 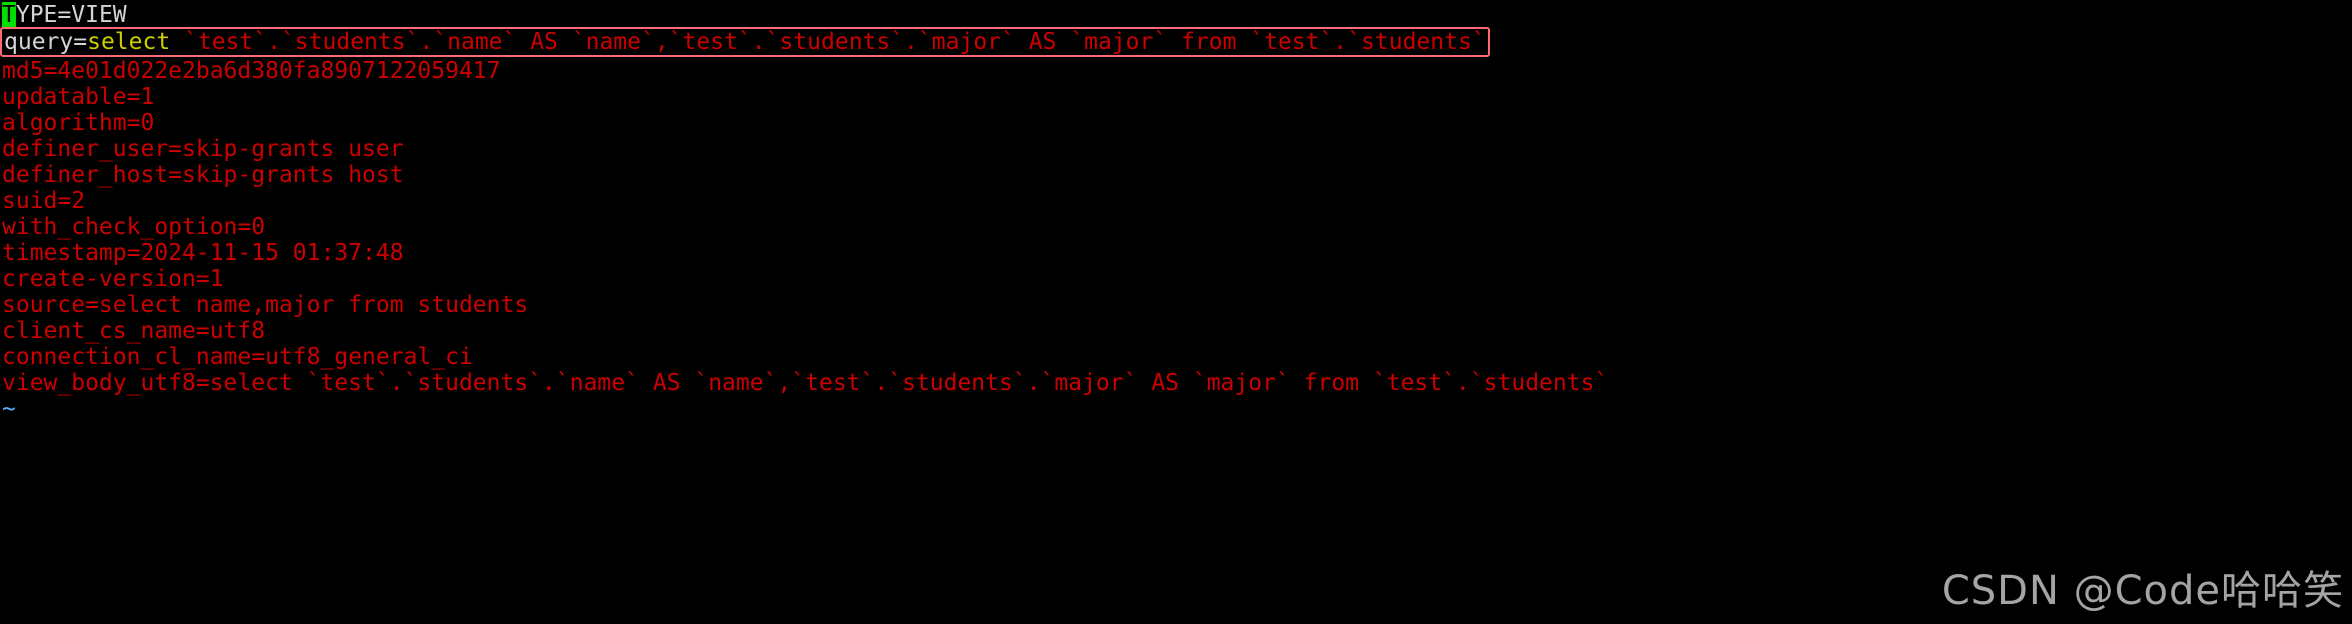 What do you see at coordinates (237, 357) in the screenshot?
I see `line-connection-cl-name: connection_cl_name=utf8_general_ci` at bounding box center [237, 357].